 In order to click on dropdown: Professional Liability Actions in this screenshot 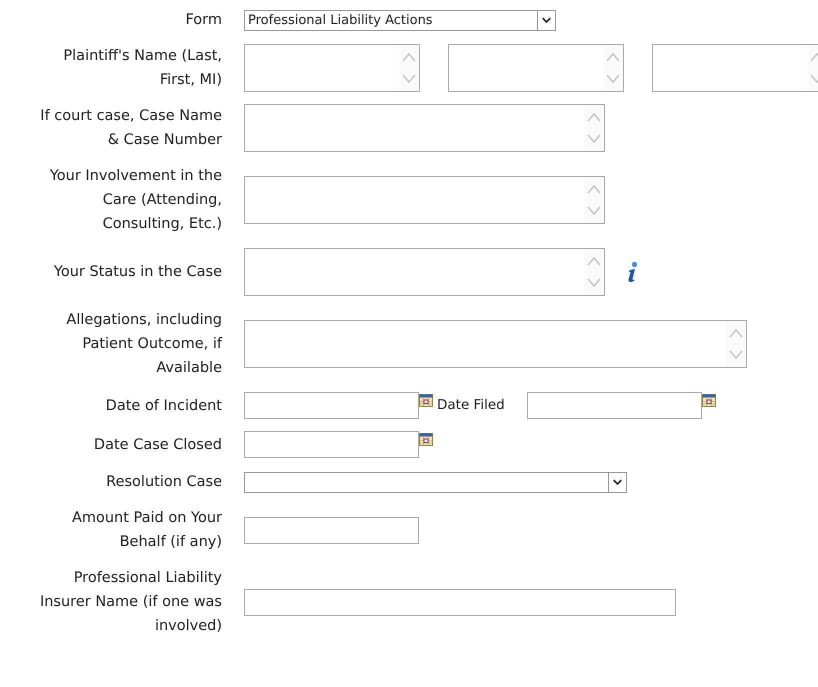, I will do `click(400, 20)`.